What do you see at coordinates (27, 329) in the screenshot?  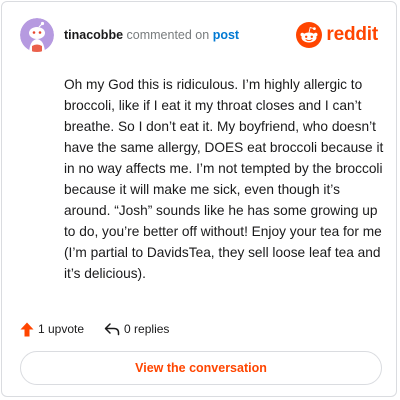 I see `upvote-arrow-icon` at bounding box center [27, 329].